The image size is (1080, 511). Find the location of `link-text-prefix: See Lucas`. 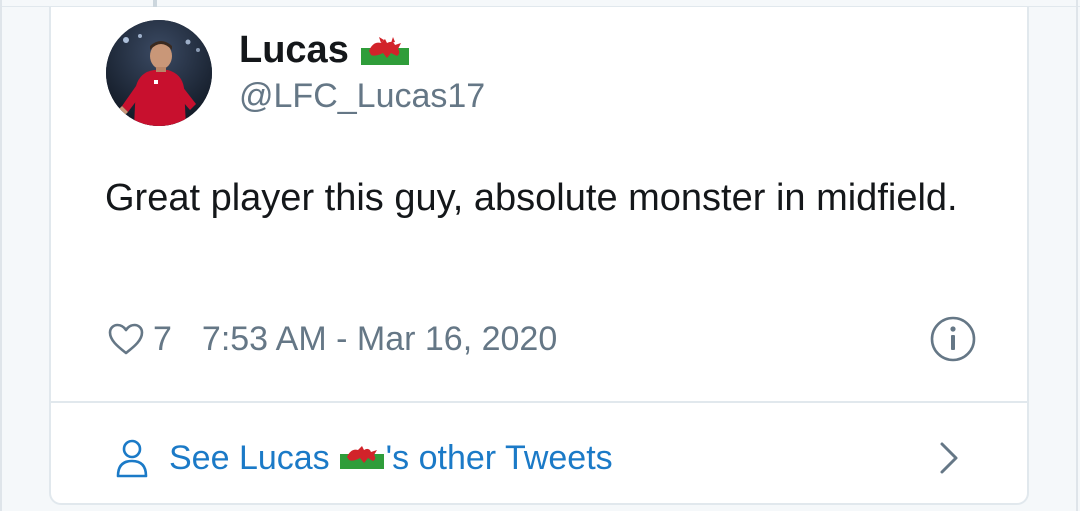

link-text-prefix: See Lucas is located at coordinates (249, 457).